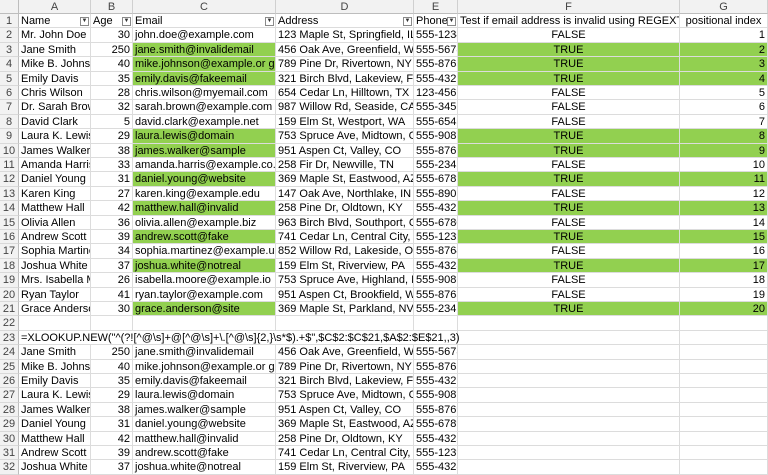 The width and height of the screenshot is (768, 475). What do you see at coordinates (55, 352) in the screenshot?
I see `spill-name-cell: Jane Smith` at bounding box center [55, 352].